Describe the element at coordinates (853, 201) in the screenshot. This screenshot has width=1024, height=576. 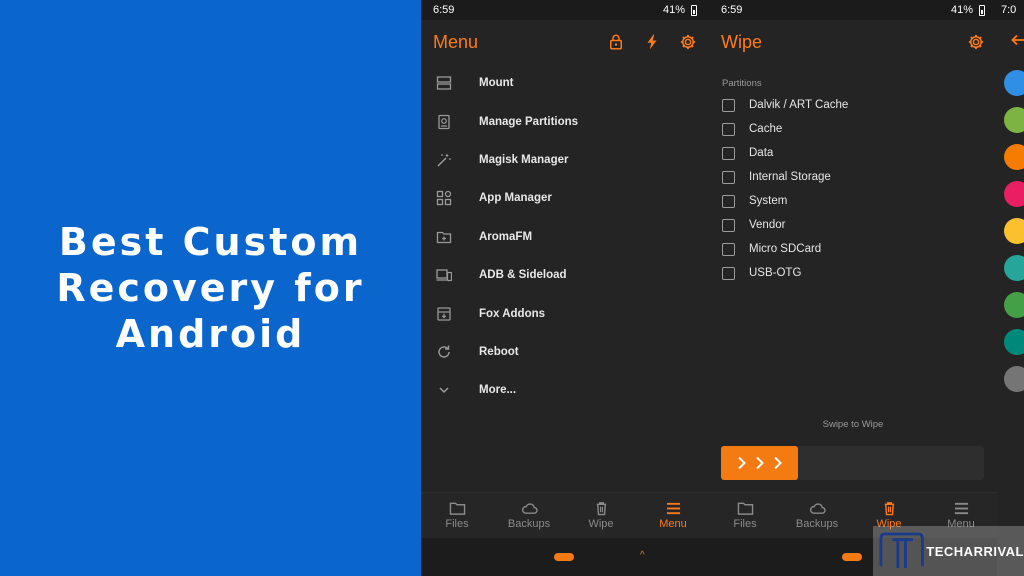
I see `partition-system: System` at that location.